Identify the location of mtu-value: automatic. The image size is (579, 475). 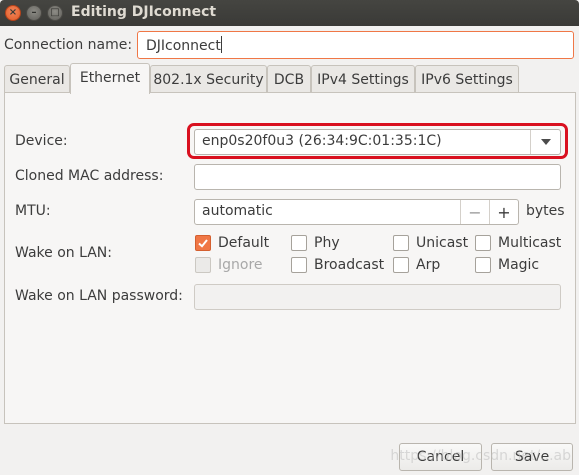
(237, 211).